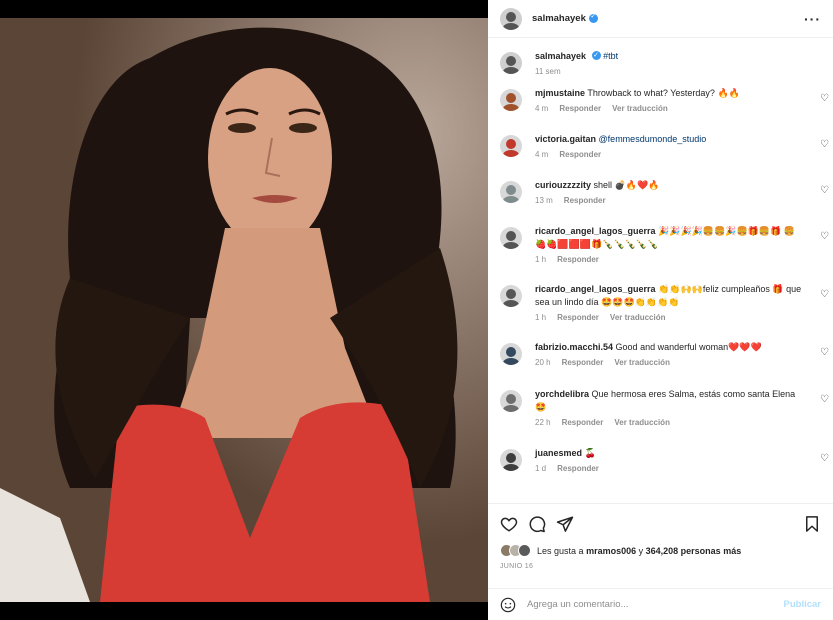  What do you see at coordinates (660, 202) in the screenshot?
I see `comment-row: curiouzzzzity shell 💣🔥❤️🔥 13 m Responder ♡` at bounding box center [660, 202].